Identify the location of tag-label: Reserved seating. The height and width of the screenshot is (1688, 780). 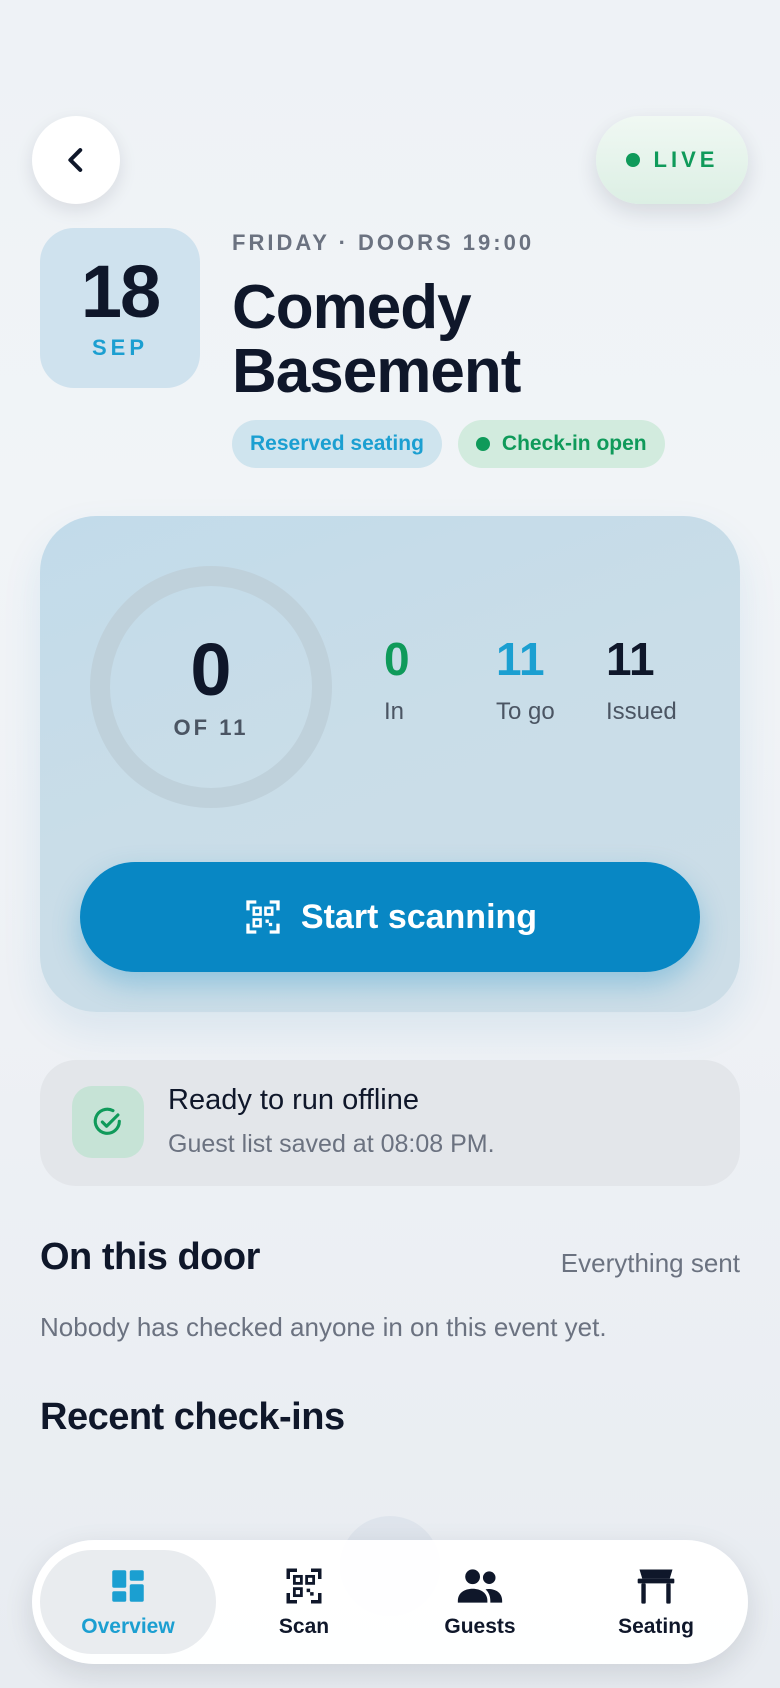
(337, 443).